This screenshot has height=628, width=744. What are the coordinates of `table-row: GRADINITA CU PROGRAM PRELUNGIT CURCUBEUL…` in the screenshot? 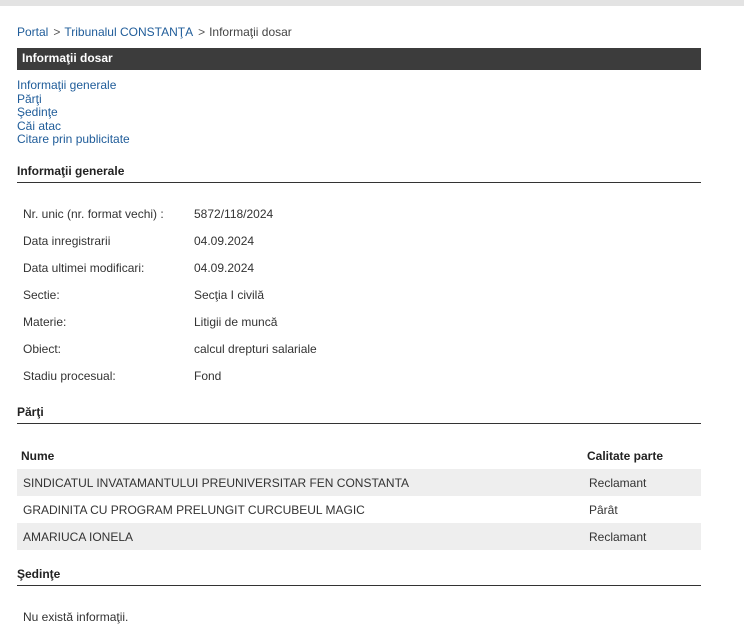 It's located at (359, 509).